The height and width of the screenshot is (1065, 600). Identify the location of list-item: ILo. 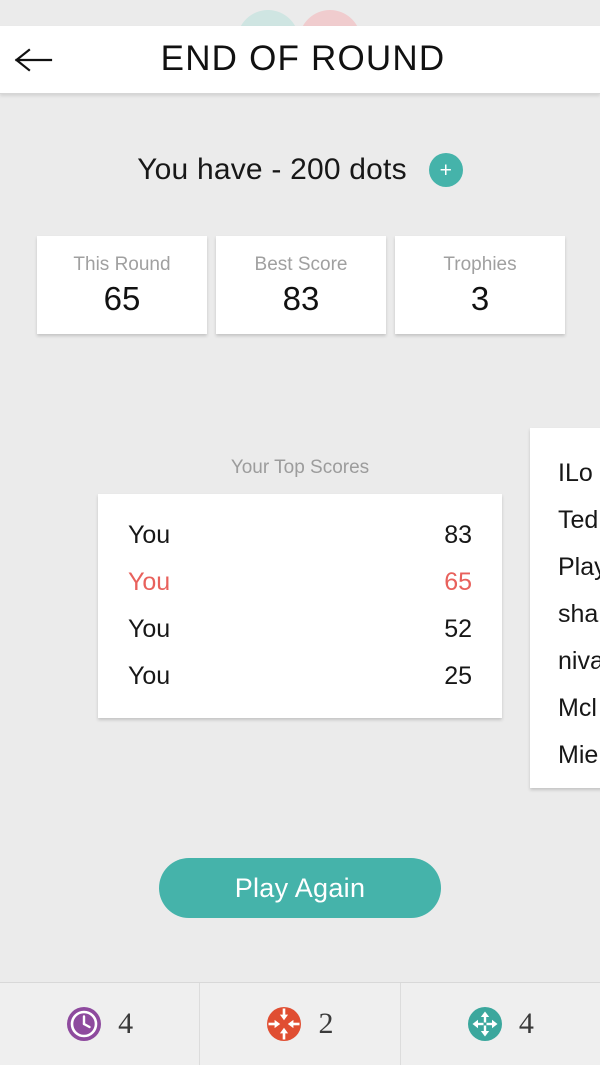
(575, 473).